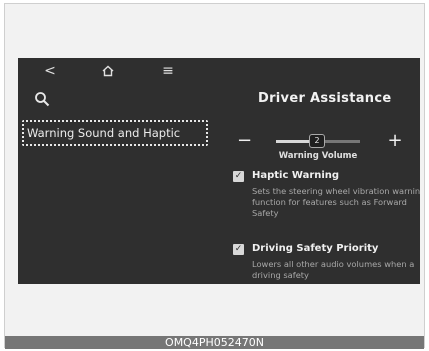 The image size is (429, 351). What do you see at coordinates (108, 71) in the screenshot?
I see `home-icon` at bounding box center [108, 71].